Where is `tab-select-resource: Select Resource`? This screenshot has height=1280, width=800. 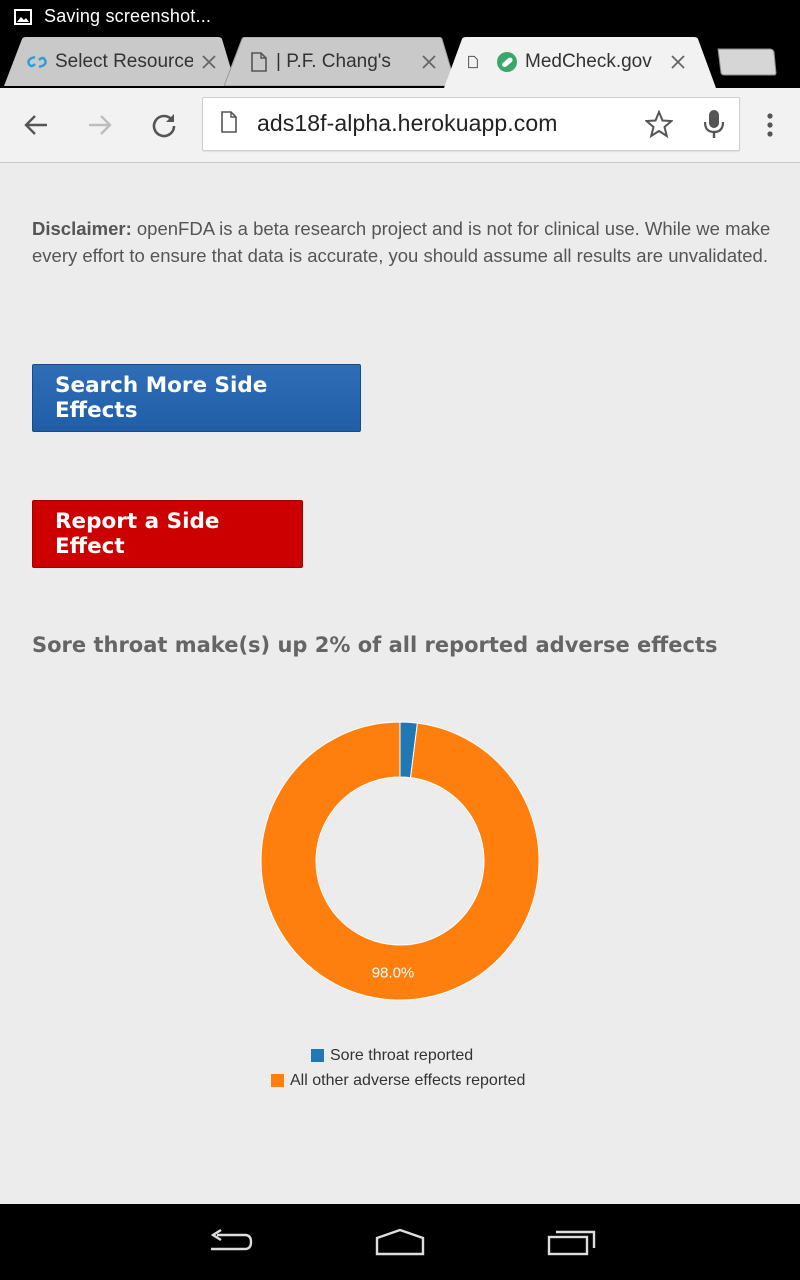
tab-select-resource: Select Resource is located at coordinates (120, 61).